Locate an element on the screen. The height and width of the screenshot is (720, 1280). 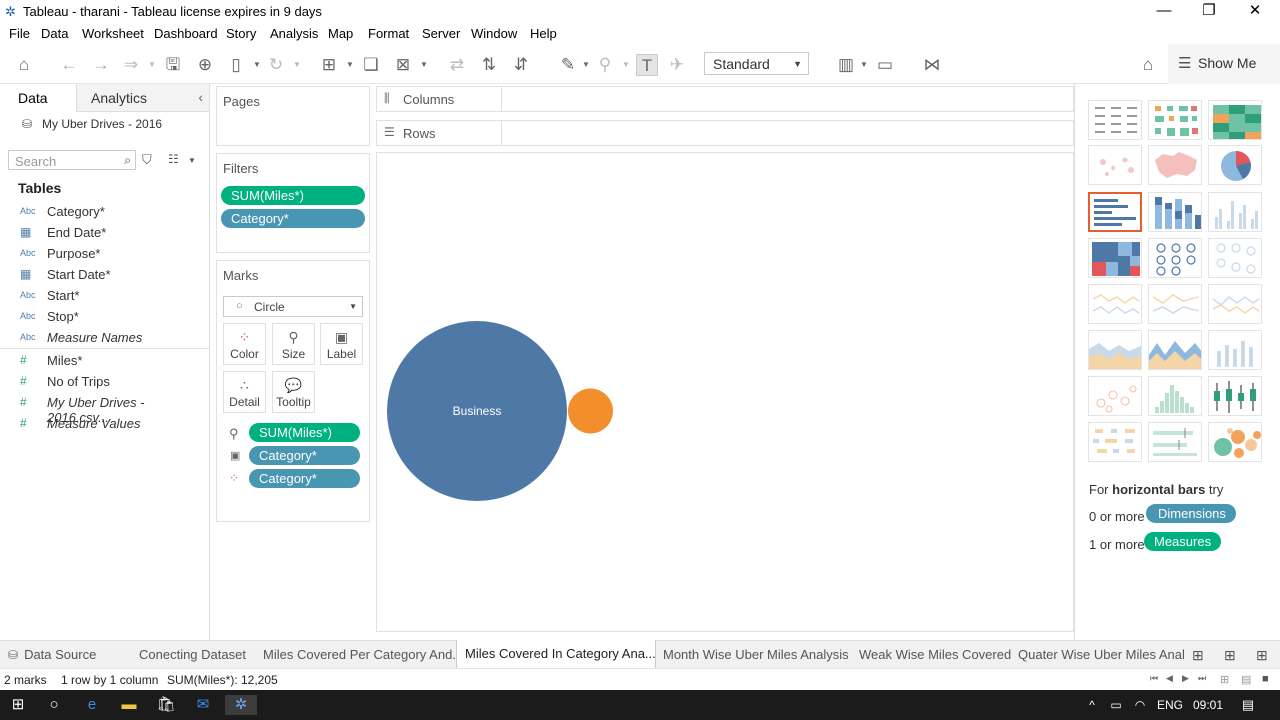
field-start-date: ▦ Start Date* is located at coordinates (104, 275).